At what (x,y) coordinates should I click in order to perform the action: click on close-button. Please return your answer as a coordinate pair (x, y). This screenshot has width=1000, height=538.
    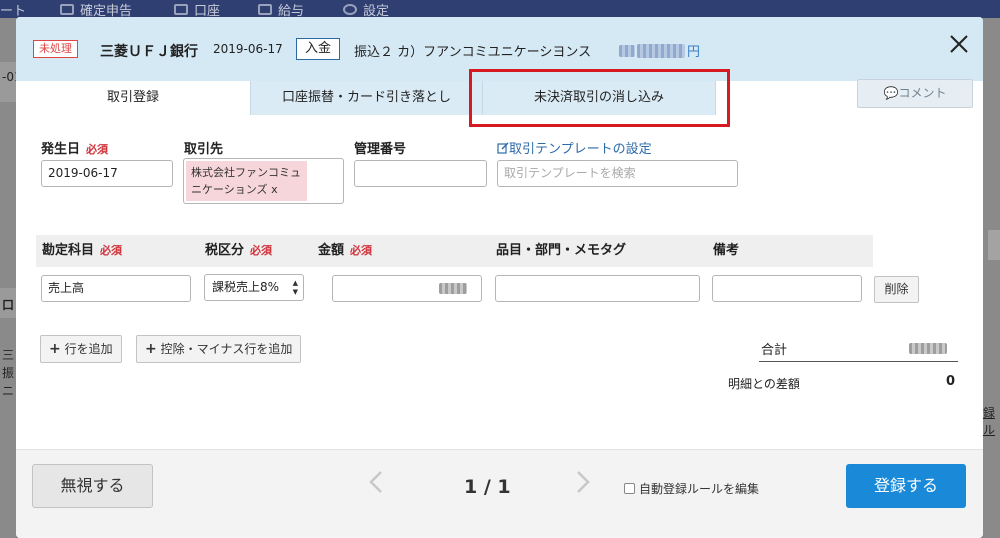
    Looking at the image, I should click on (959, 44).